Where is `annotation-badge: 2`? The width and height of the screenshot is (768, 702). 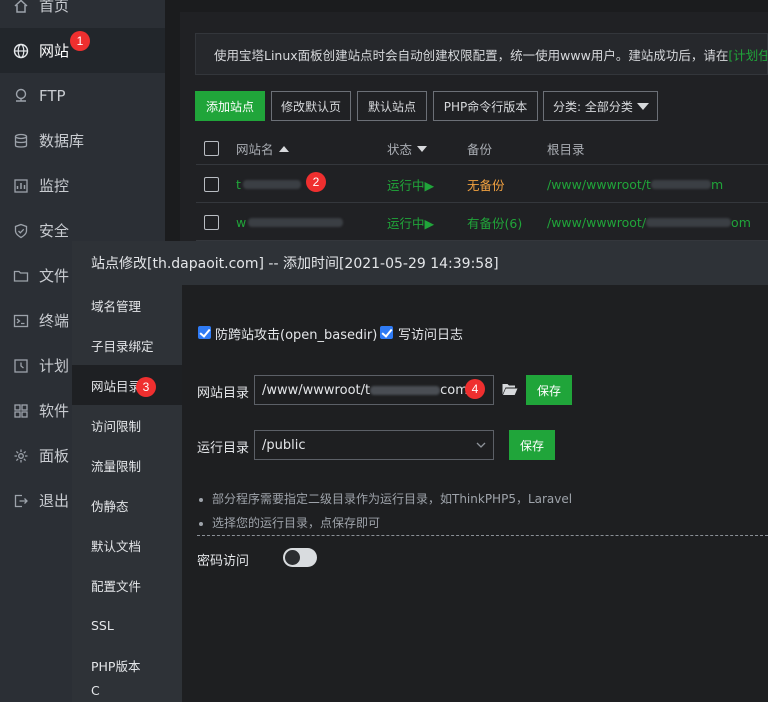 annotation-badge: 2 is located at coordinates (316, 182).